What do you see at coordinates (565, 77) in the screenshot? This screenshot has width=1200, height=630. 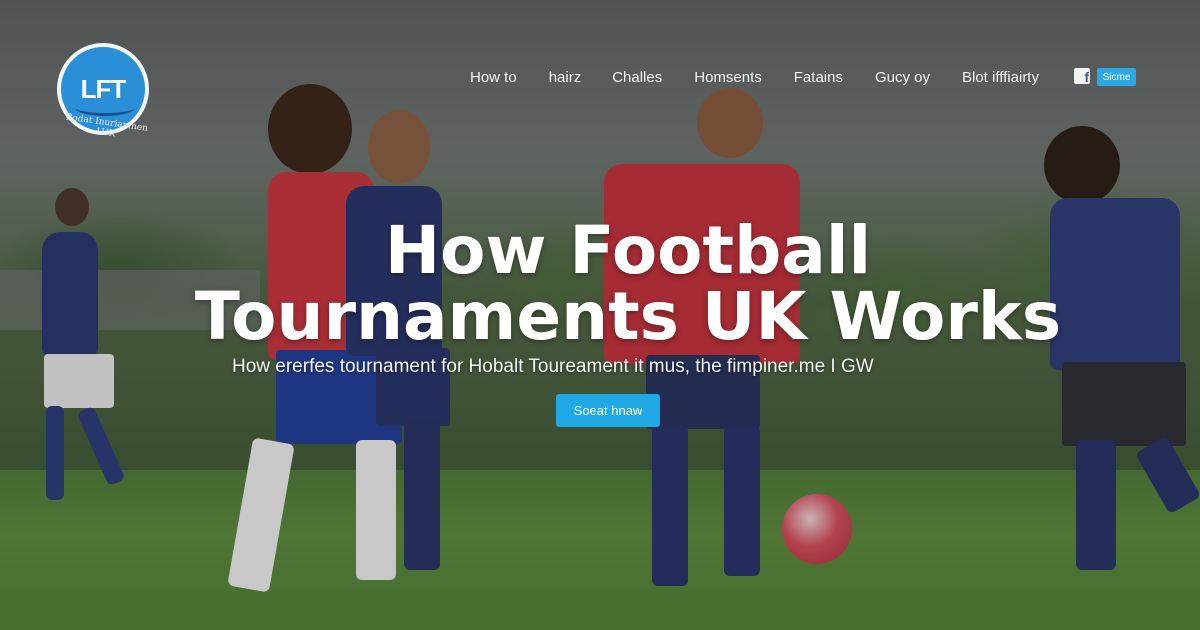 I see `nav-item-hairz: hairz` at bounding box center [565, 77].